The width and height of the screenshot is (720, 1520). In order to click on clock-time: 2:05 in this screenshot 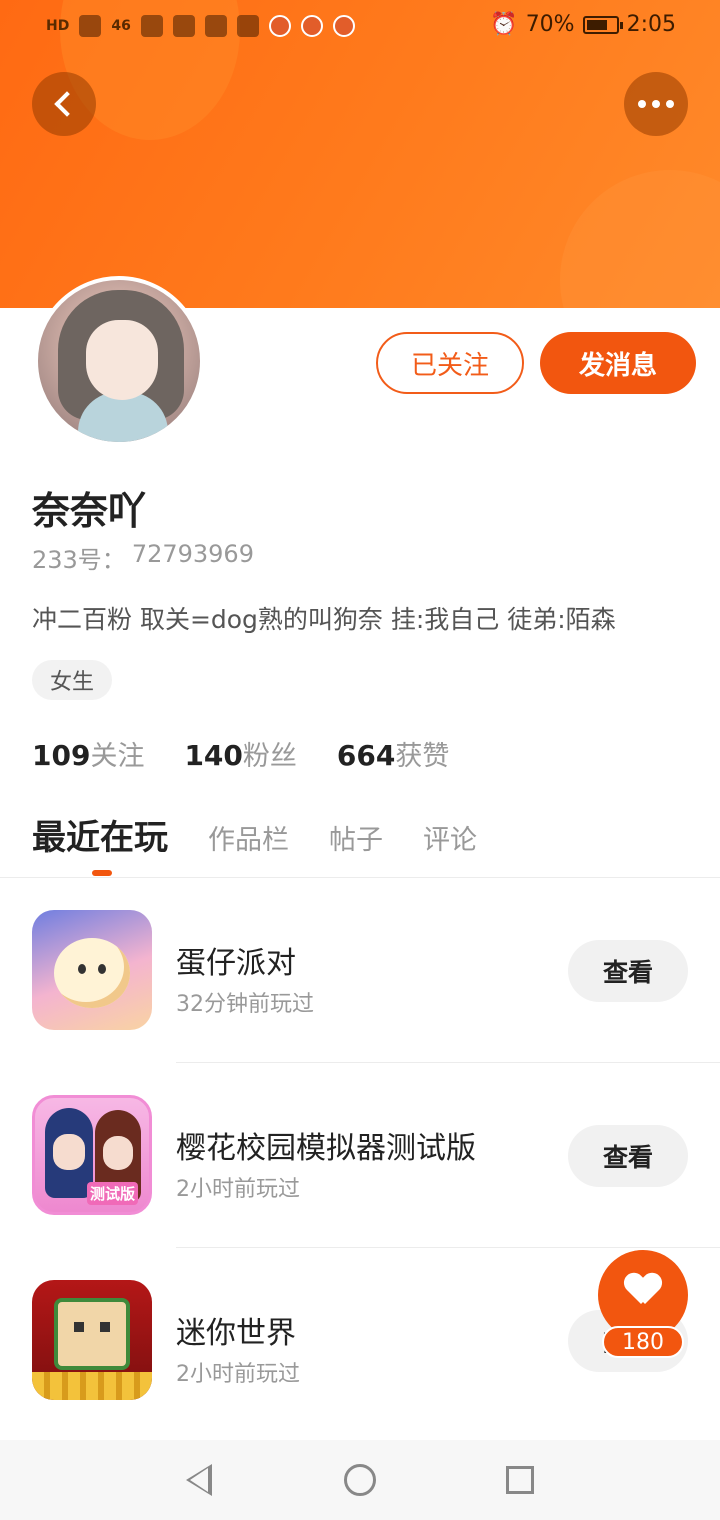, I will do `click(651, 24)`.